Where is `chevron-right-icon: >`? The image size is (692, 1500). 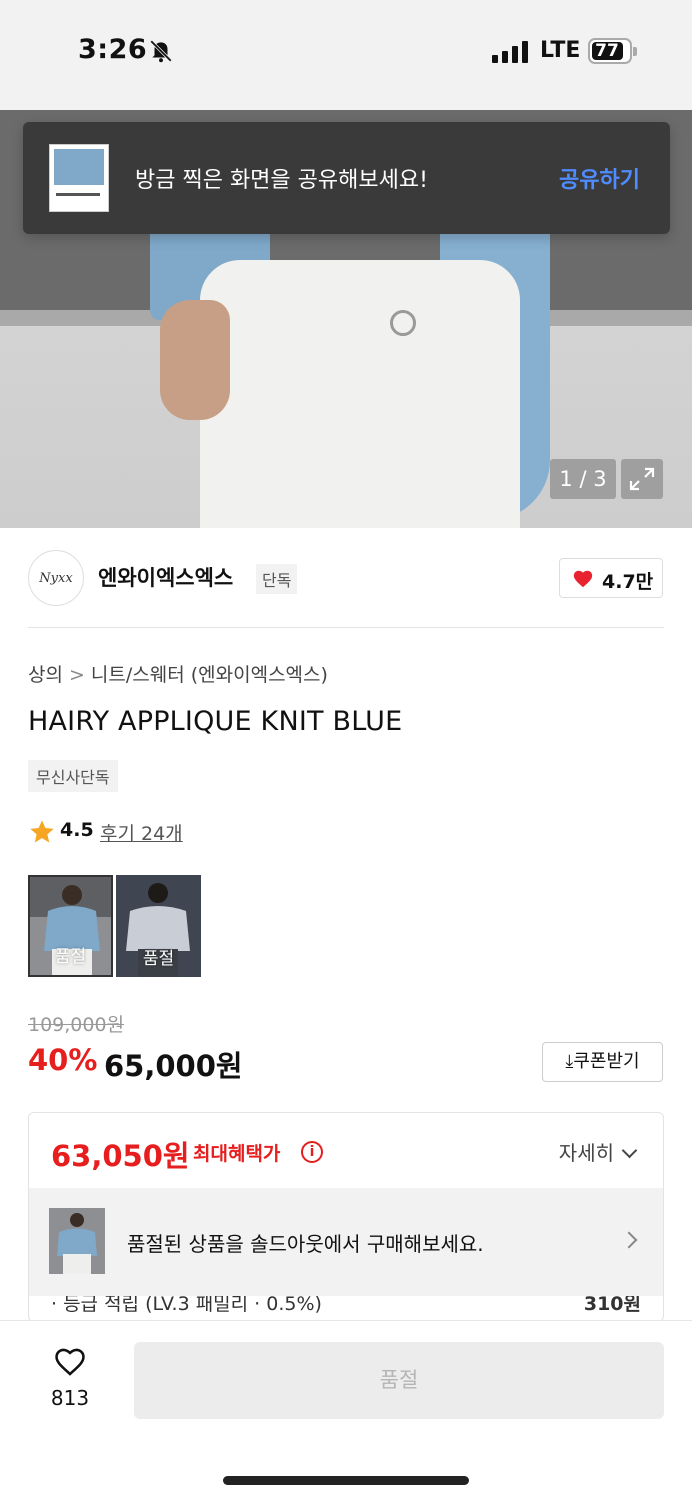 chevron-right-icon: > is located at coordinates (76, 675).